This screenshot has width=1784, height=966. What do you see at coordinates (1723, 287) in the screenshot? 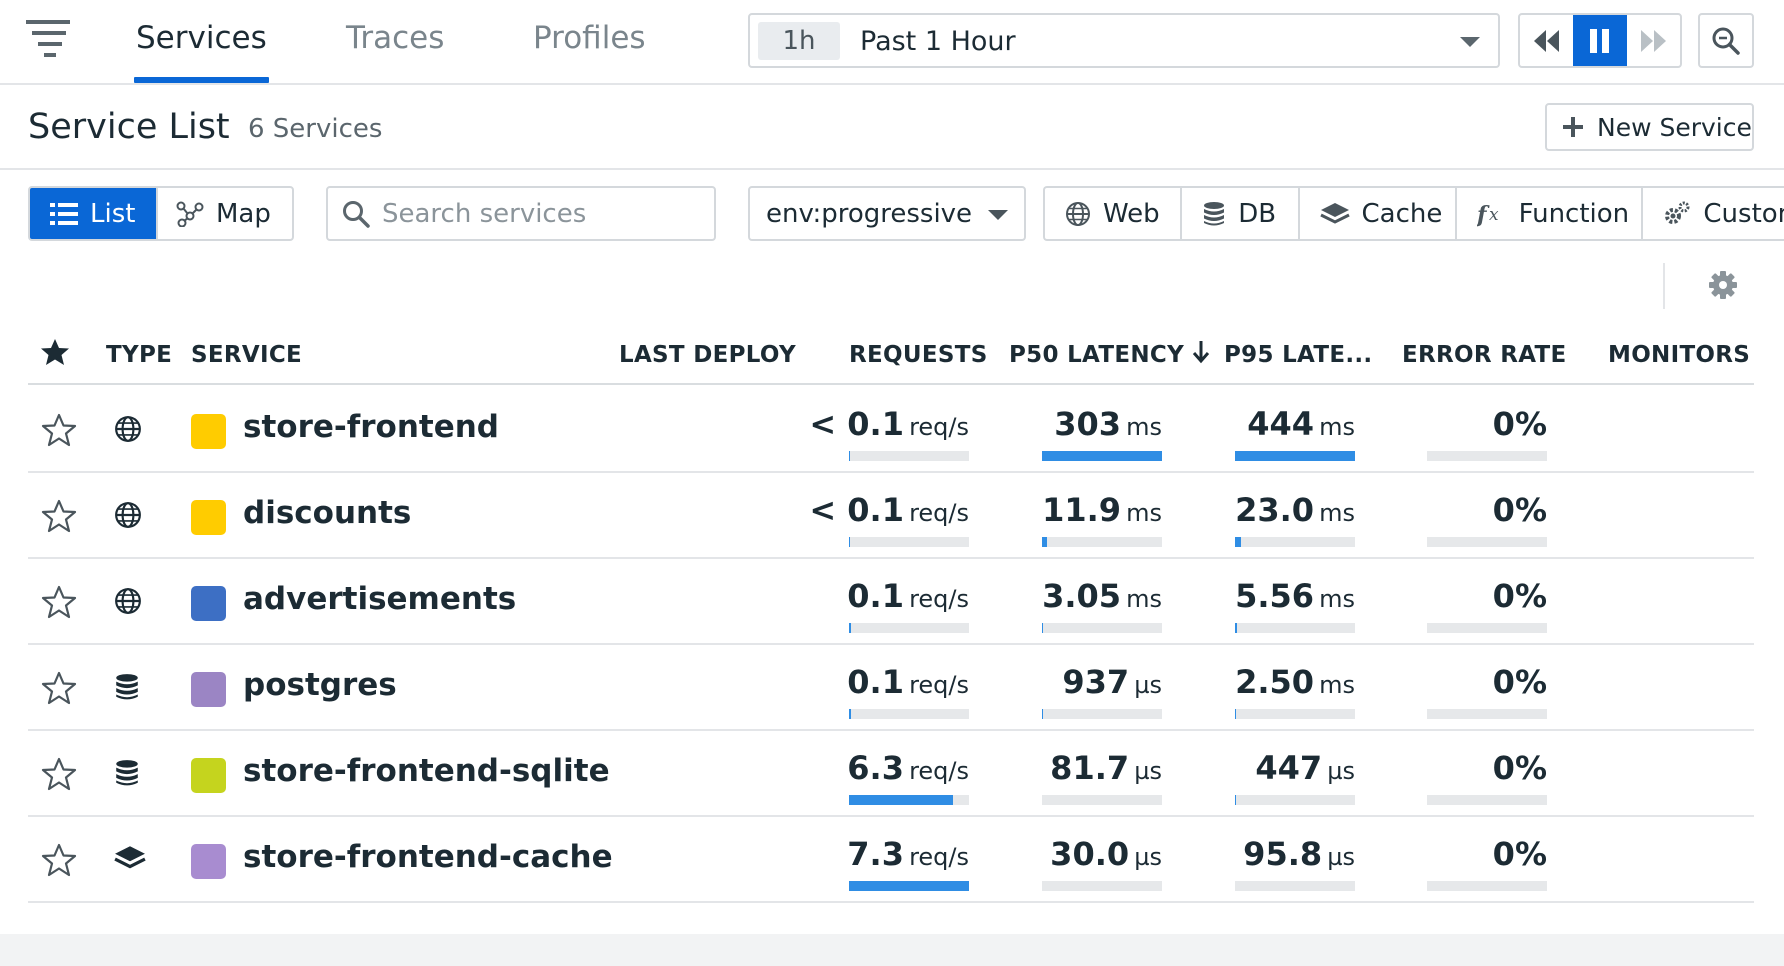
I see `table-settings-button` at bounding box center [1723, 287].